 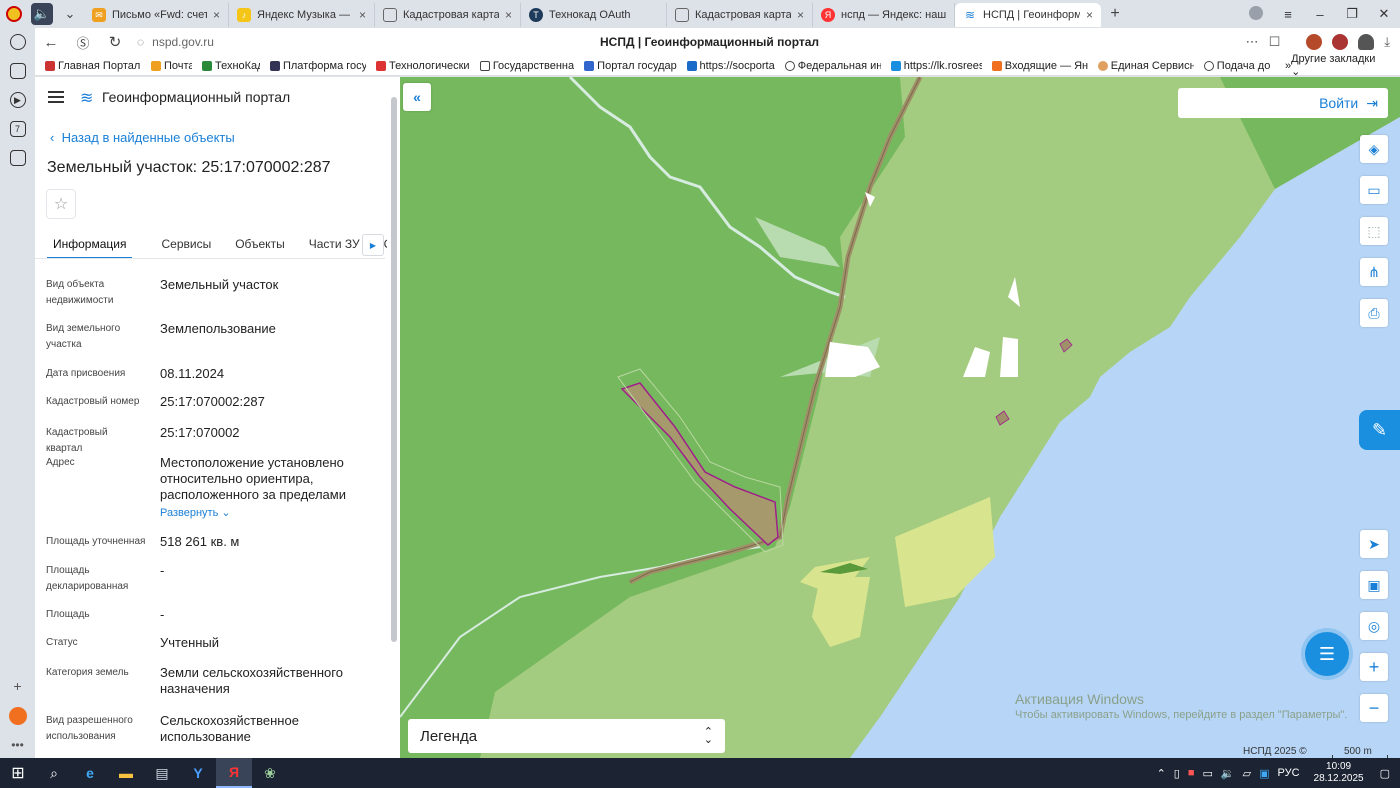 What do you see at coordinates (1256, 14) in the screenshot?
I see `profile-icon` at bounding box center [1256, 14].